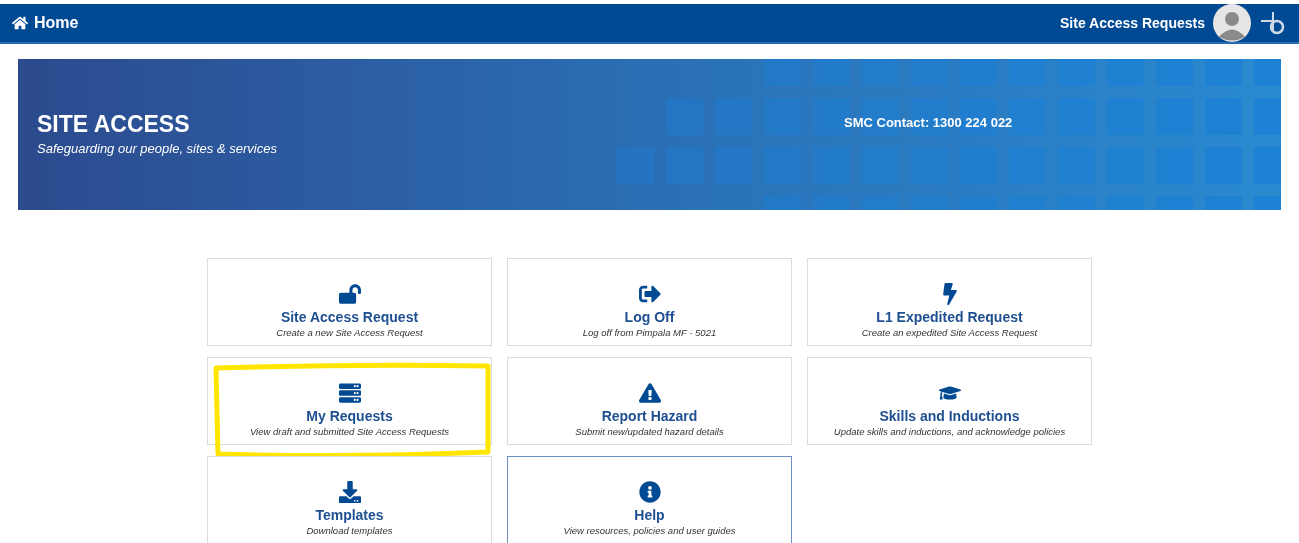 The width and height of the screenshot is (1299, 543). What do you see at coordinates (349, 492) in the screenshot?
I see `download-icon` at bounding box center [349, 492].